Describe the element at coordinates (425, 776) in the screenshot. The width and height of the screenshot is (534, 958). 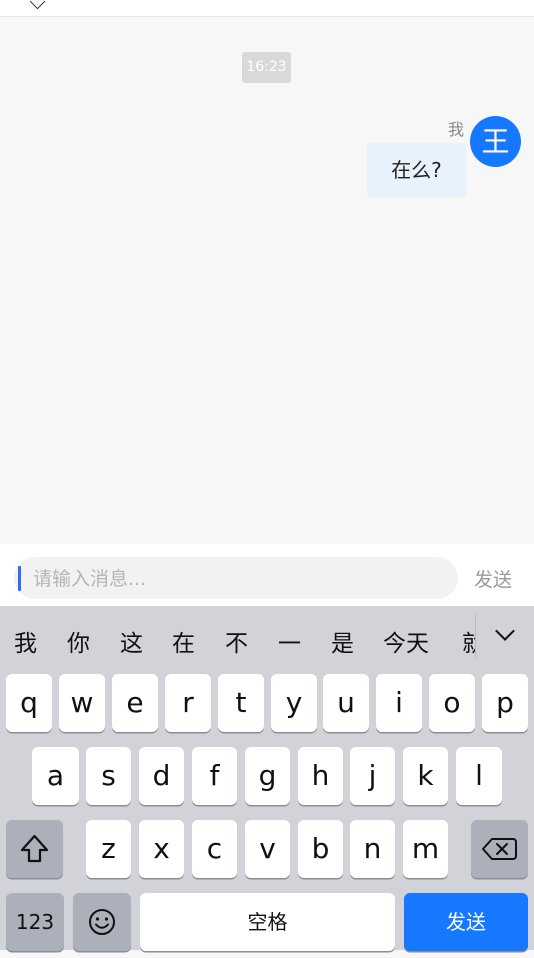
I see `key-k: k` at that location.